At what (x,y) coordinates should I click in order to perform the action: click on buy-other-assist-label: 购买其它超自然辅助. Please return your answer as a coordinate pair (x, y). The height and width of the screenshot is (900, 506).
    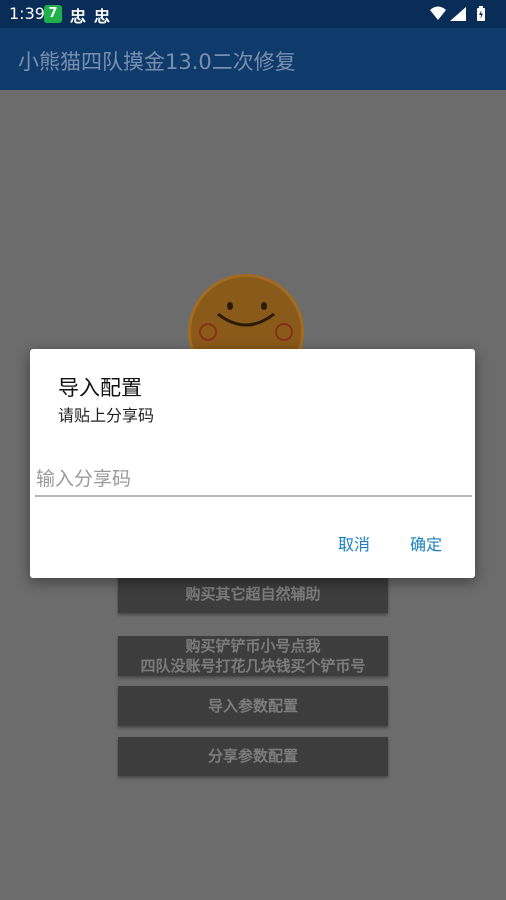
    Looking at the image, I should click on (253, 594).